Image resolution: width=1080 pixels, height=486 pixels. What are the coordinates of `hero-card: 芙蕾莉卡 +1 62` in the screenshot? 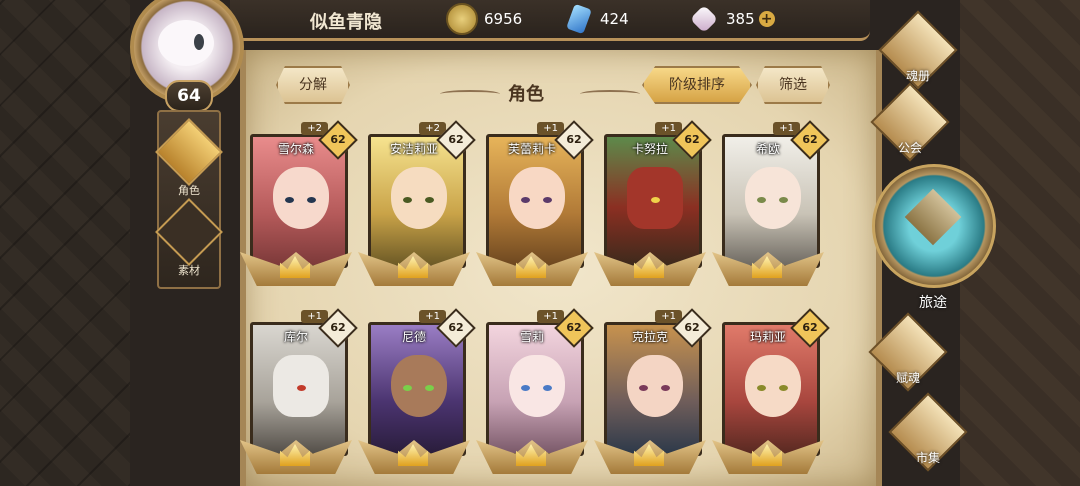 It's located at (535, 203).